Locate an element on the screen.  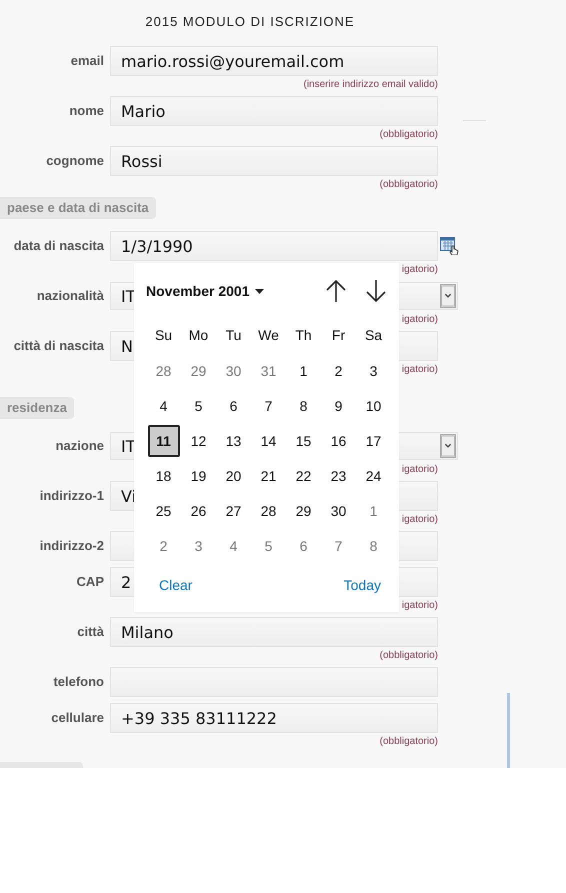
field-label: telefono is located at coordinates (78, 682).